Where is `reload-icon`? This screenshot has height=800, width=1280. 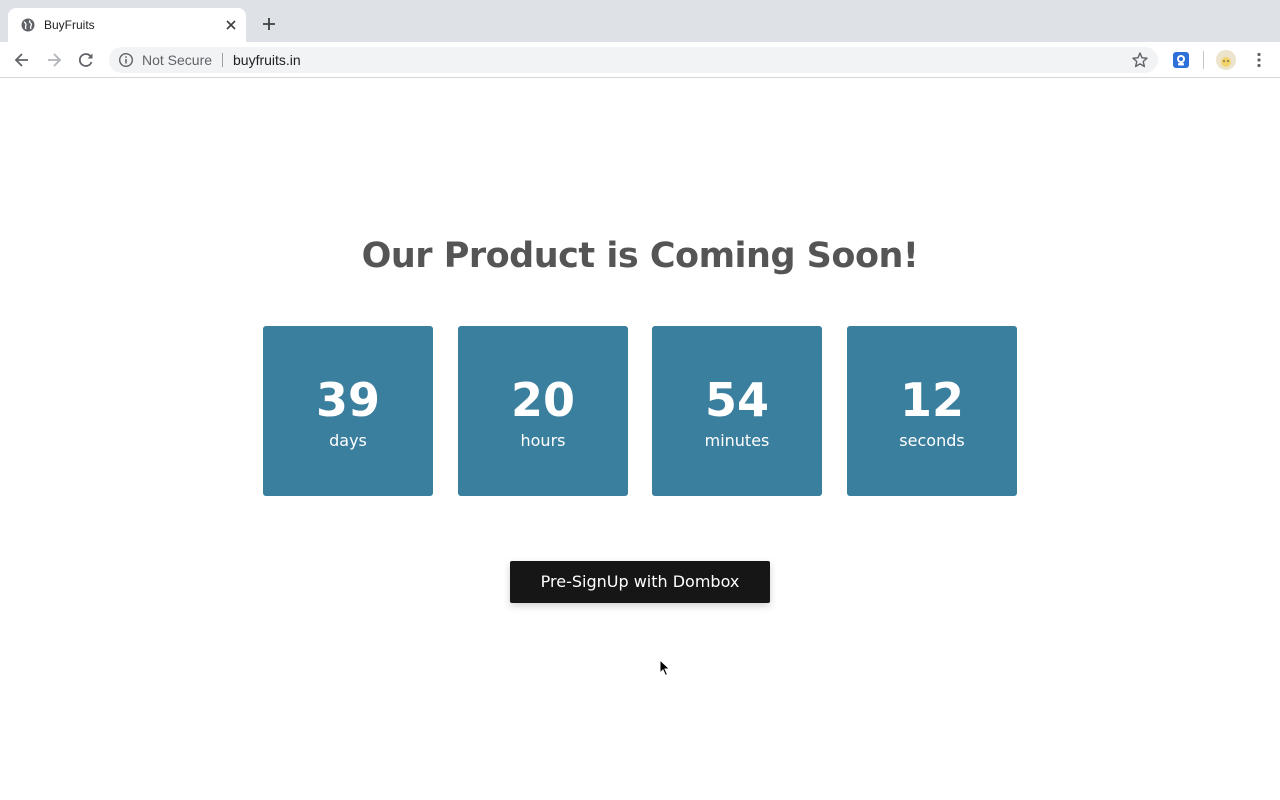
reload-icon is located at coordinates (86, 60).